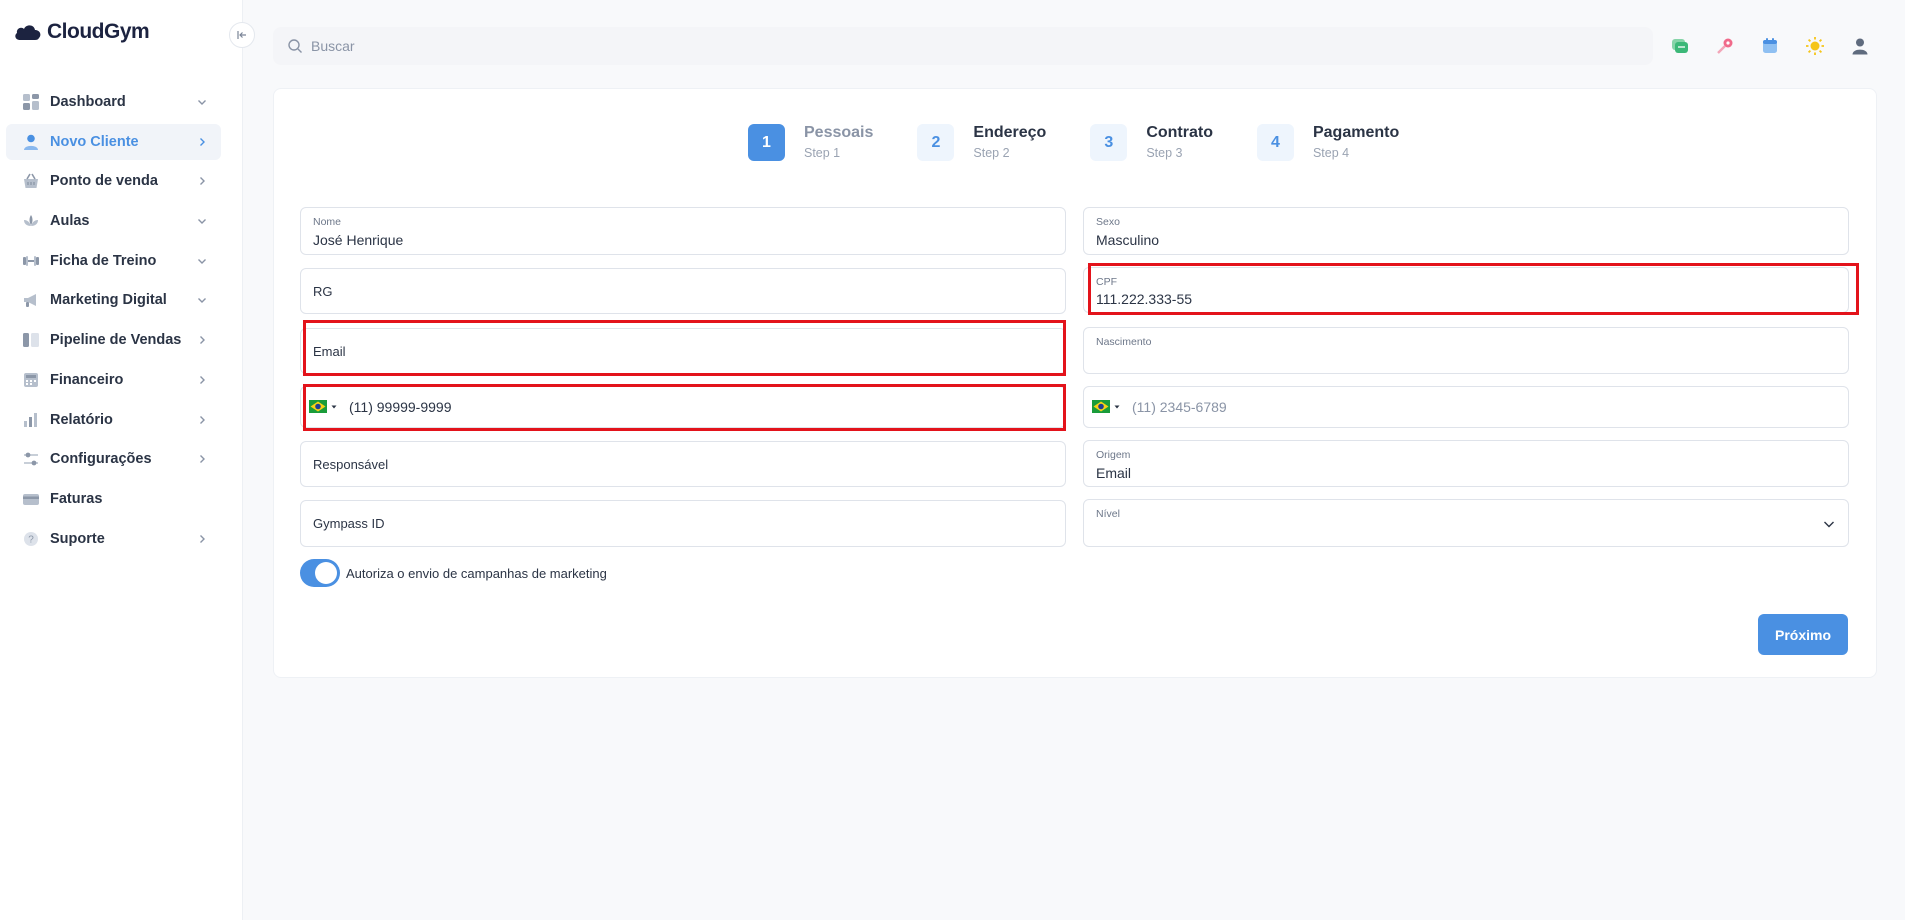 The width and height of the screenshot is (1905, 920). I want to click on next-button: Próximo, so click(1803, 634).